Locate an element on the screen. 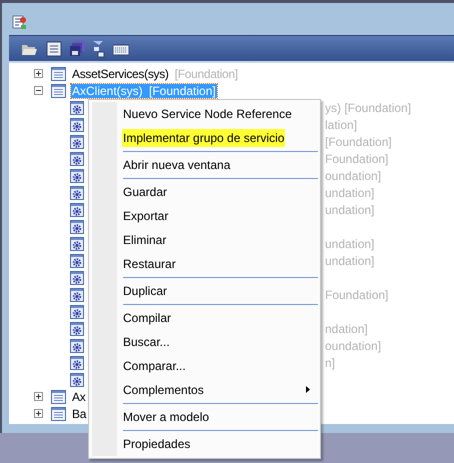 The width and height of the screenshot is (454, 463). menu-item: Mover a modelo is located at coordinates (220, 417).